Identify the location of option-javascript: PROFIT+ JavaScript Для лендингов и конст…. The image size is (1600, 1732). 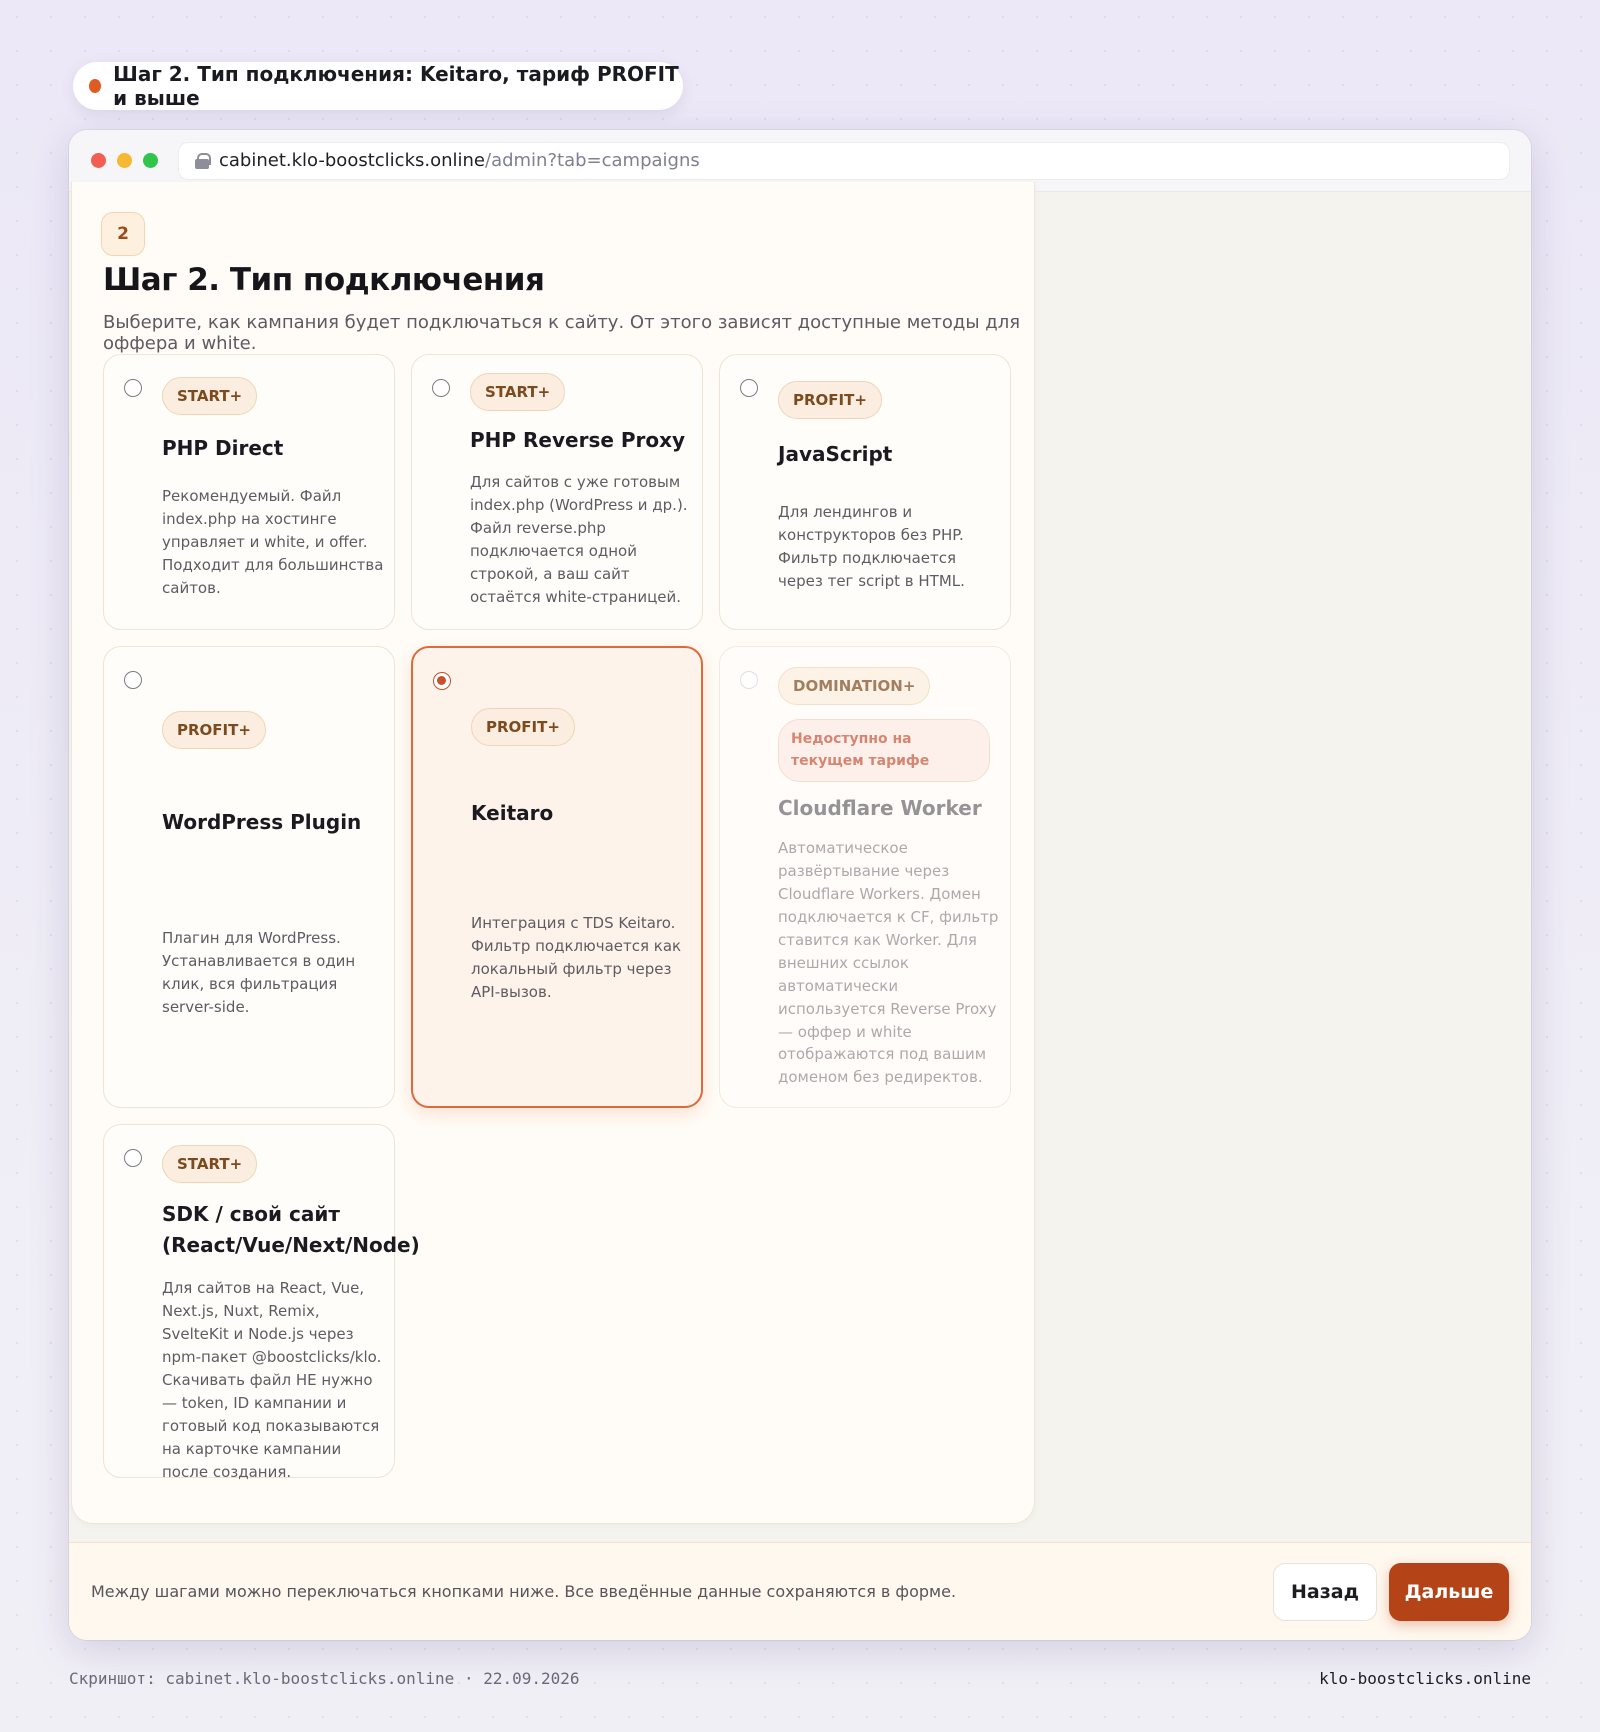
(865, 492).